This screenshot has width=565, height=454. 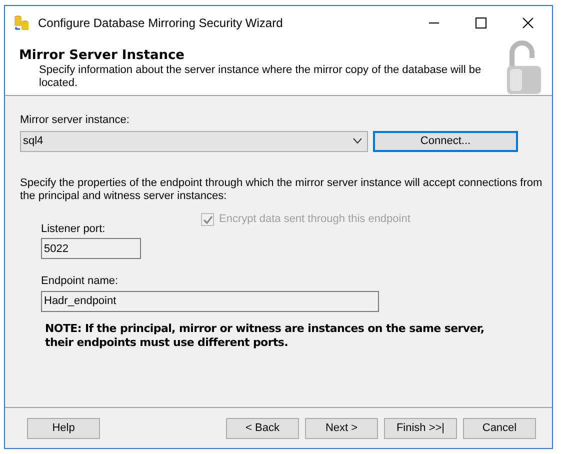 I want to click on field-label: Endpoint name:, so click(x=80, y=281).